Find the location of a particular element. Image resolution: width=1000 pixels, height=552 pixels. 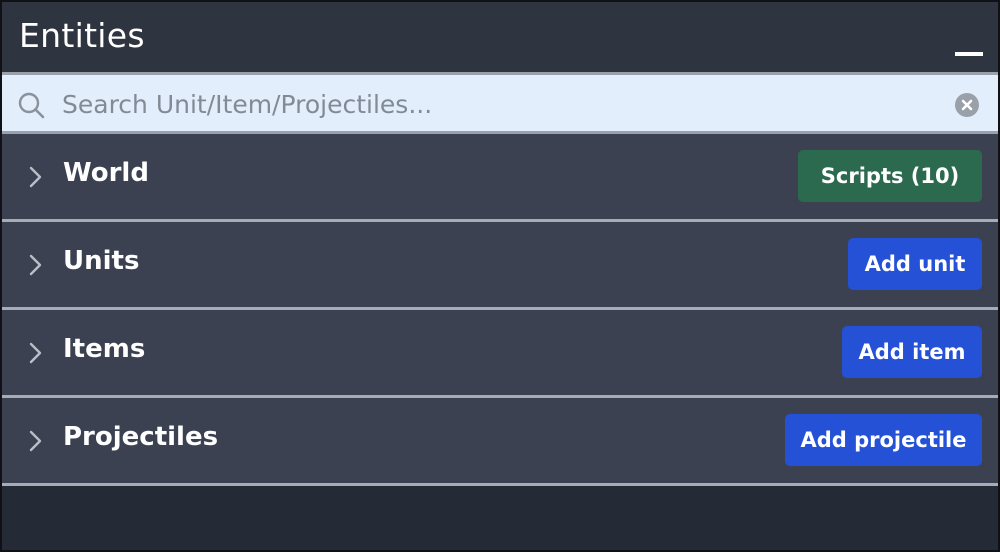

search-input is located at coordinates (497, 104).